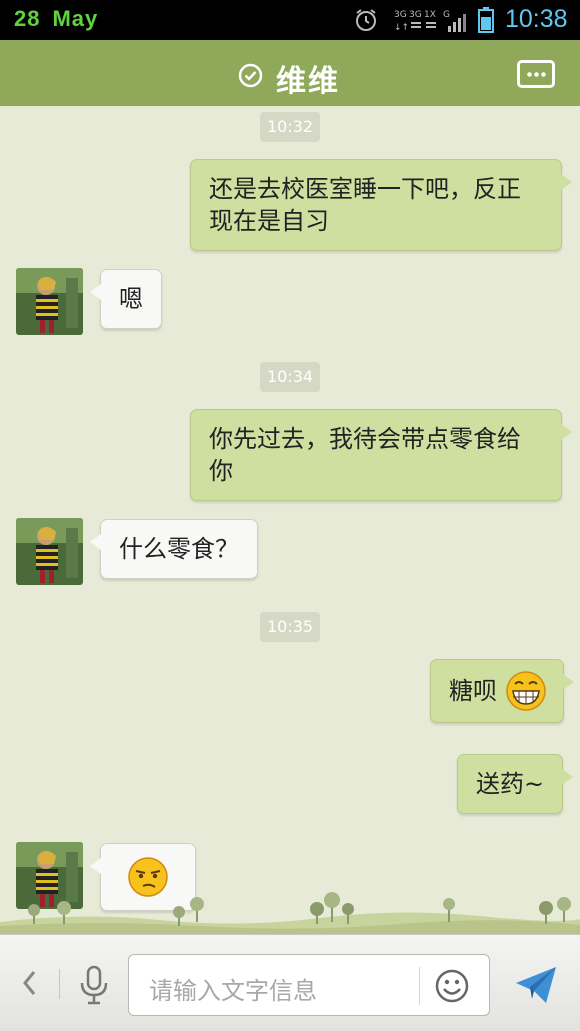  I want to click on message-outgoing: 还是去校医室睡一下吧，反正现在是自习, so click(381, 205).